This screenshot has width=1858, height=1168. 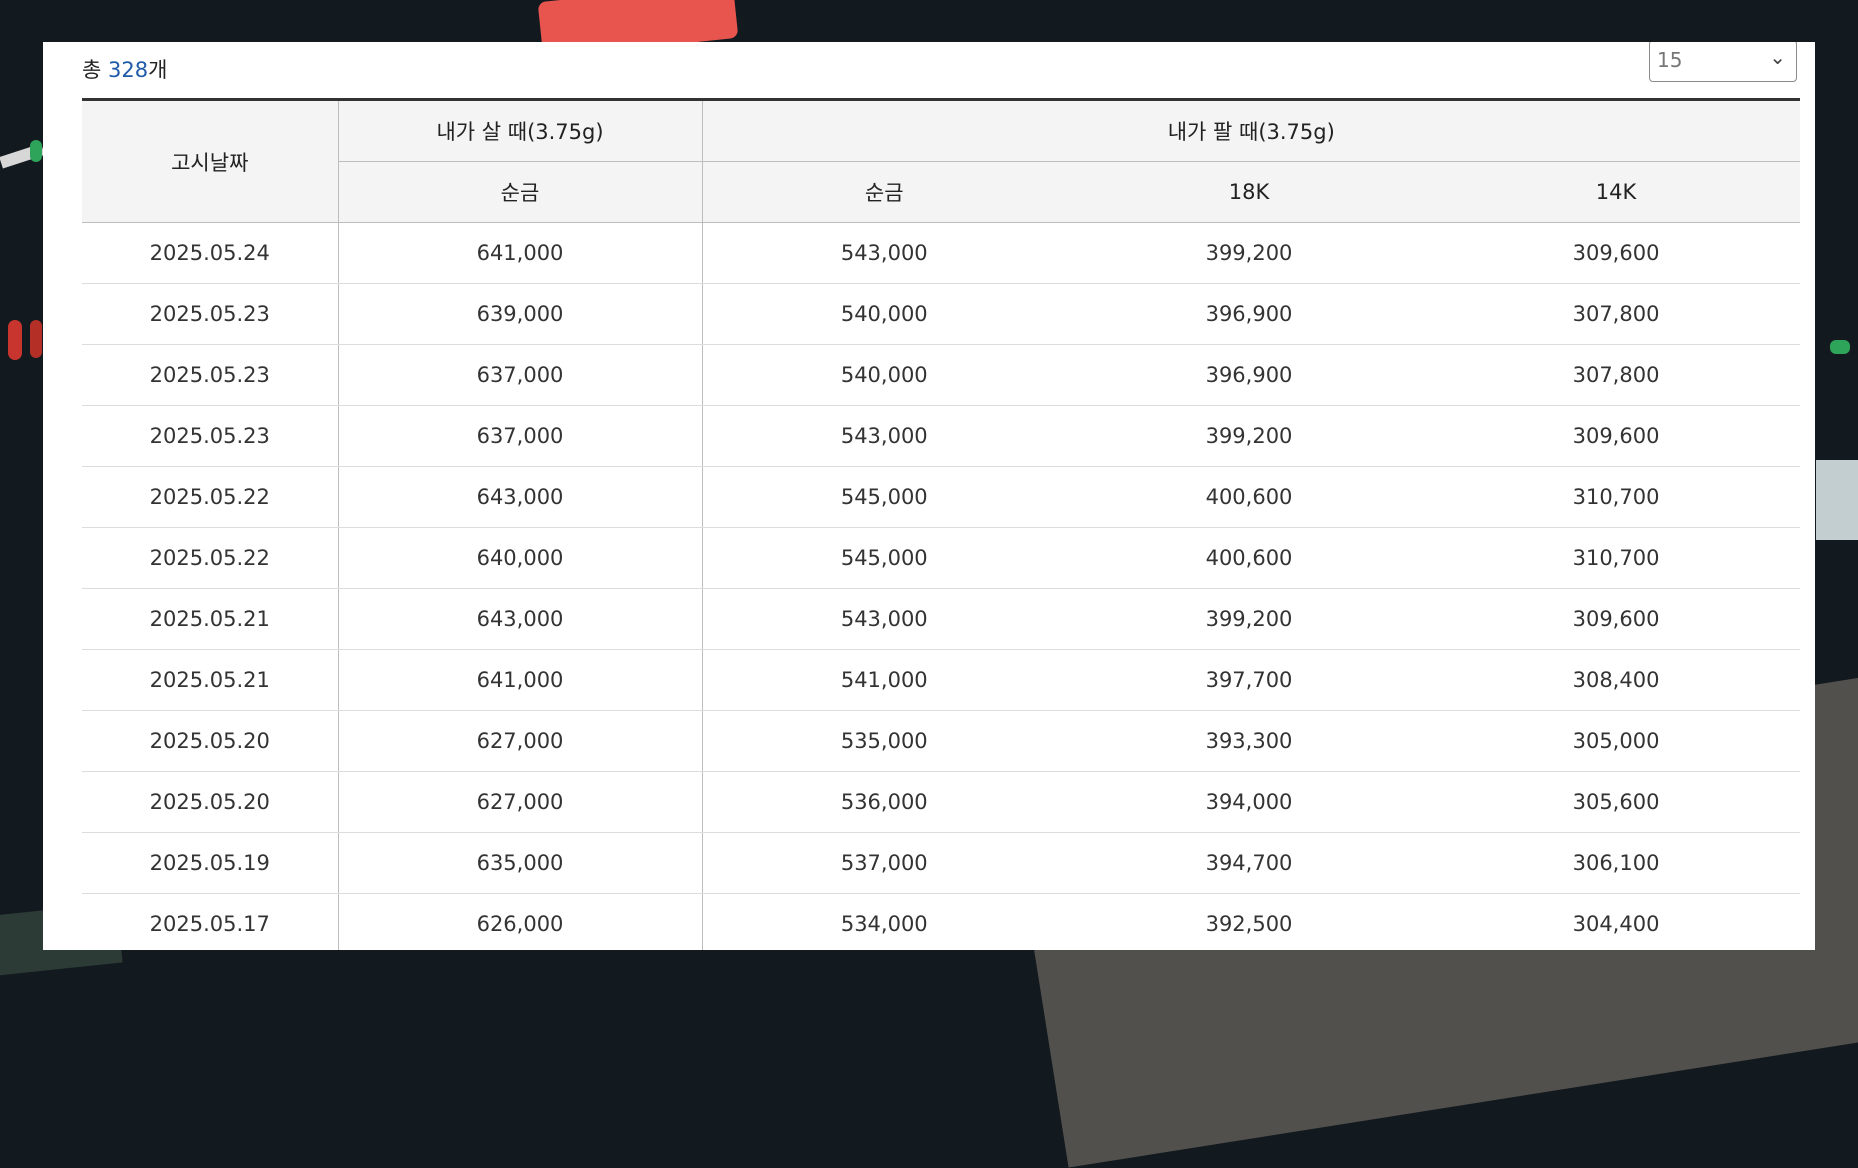 I want to click on sell-14k-cell: 305,000, so click(x=1616, y=741).